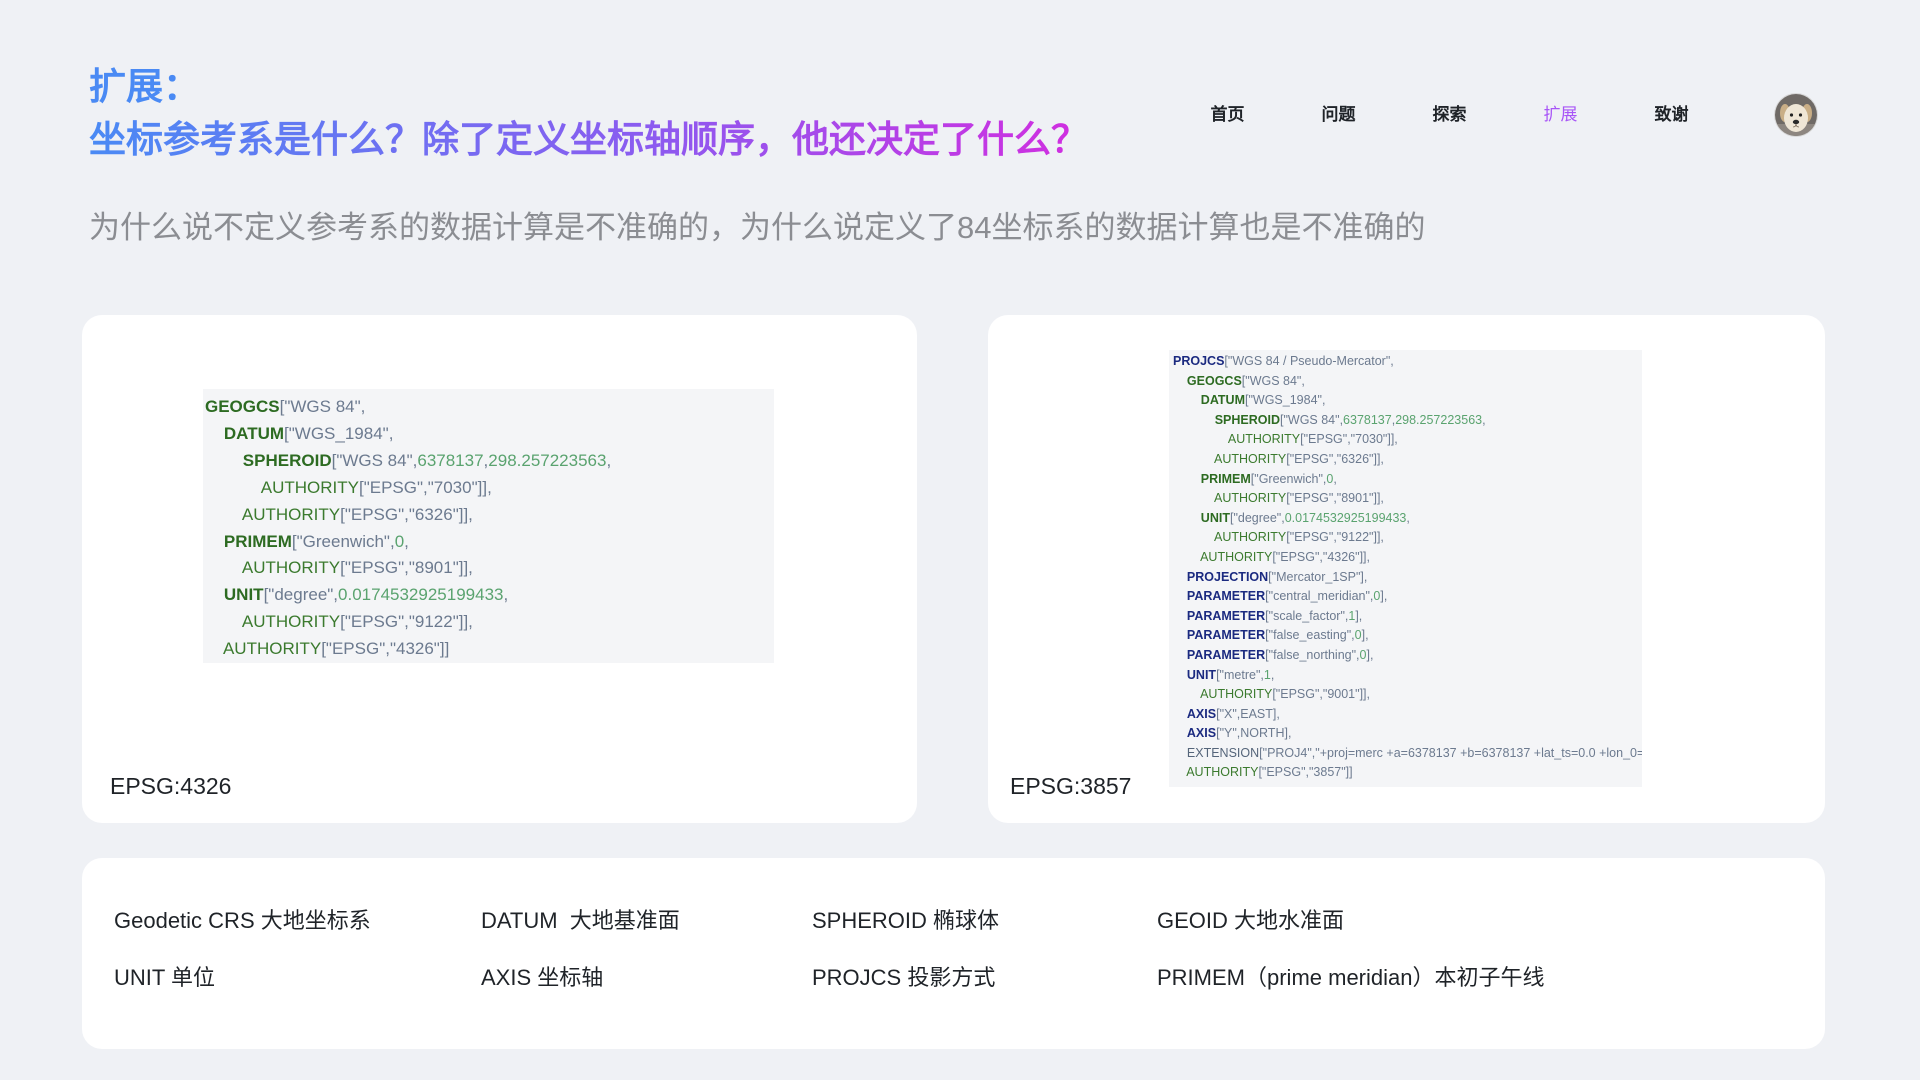 The width and height of the screenshot is (1920, 1080). Describe the element at coordinates (1560, 115) in the screenshot. I see `nav-item-extension: 扩展` at that location.